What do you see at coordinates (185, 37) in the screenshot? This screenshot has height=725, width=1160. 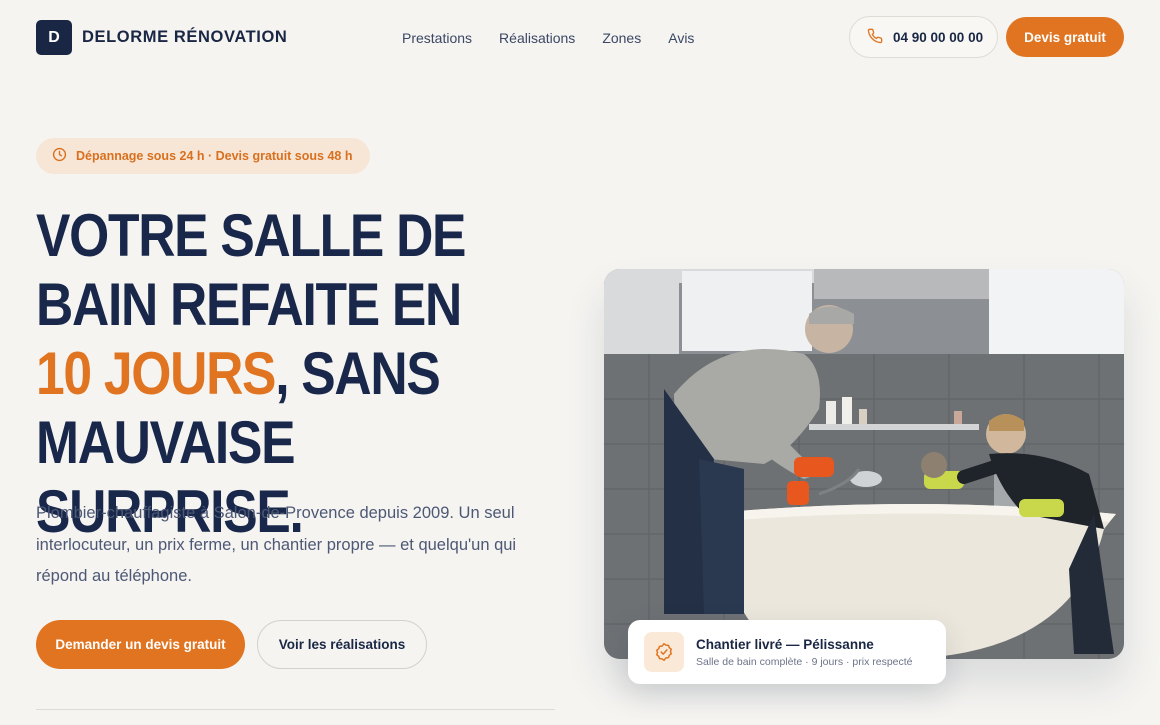 I see `brand-name: DELORME RÉNOVATION` at bounding box center [185, 37].